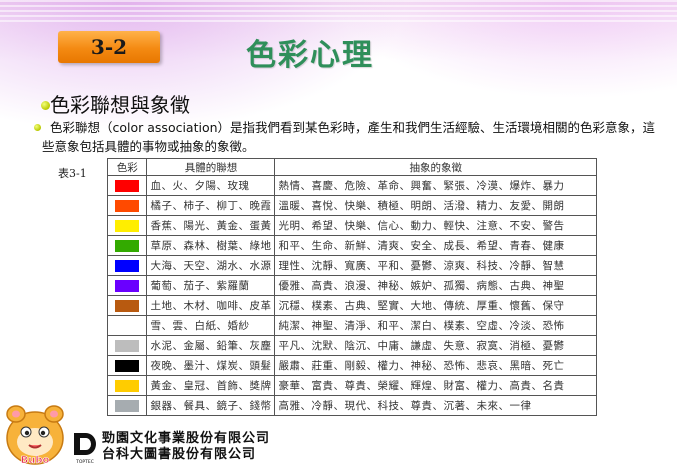 The width and height of the screenshot is (677, 469). Describe the element at coordinates (435, 185) in the screenshot. I see `abstract-symbolism: 熱情、喜慶、危險、革命、興奮、緊張、冷漠、爆炸、暴力` at that location.